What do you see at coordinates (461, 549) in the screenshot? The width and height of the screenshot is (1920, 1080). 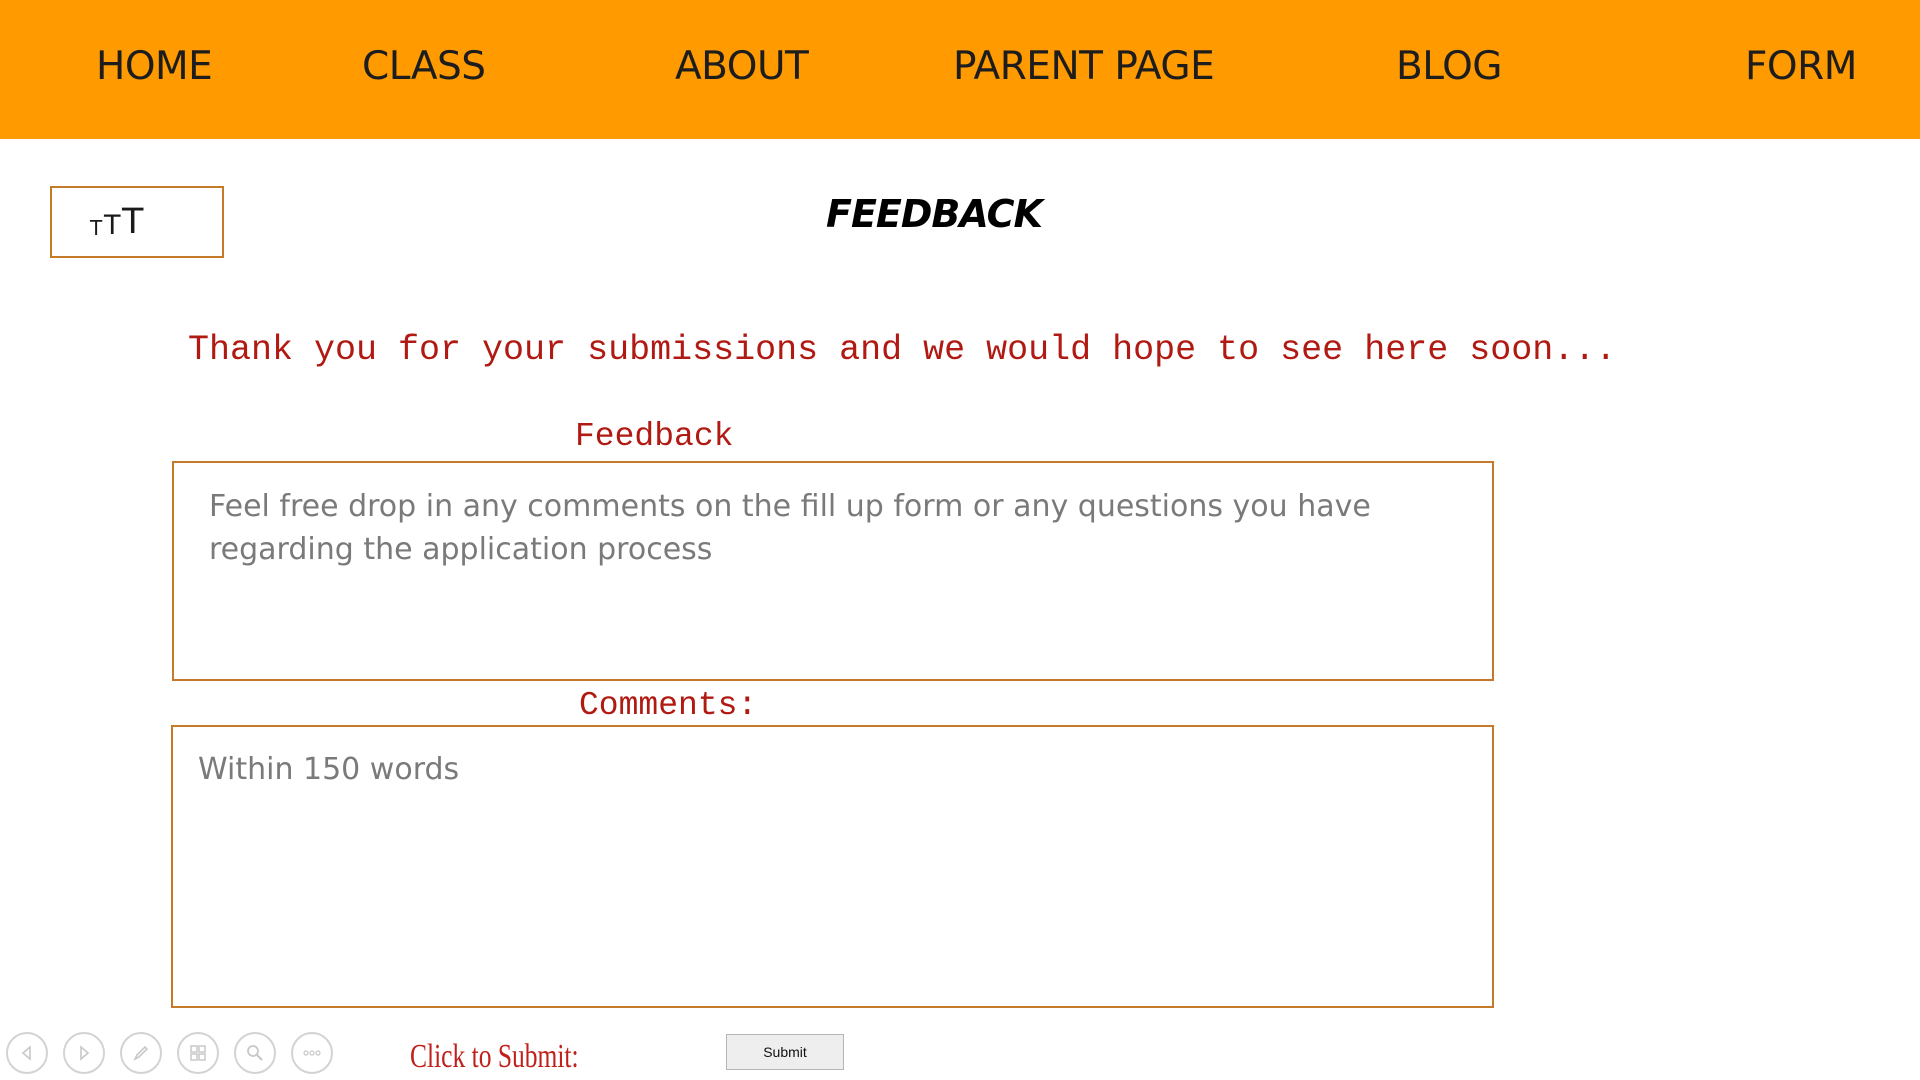 I see `feedback-placeholder-line2: regarding the application process` at bounding box center [461, 549].